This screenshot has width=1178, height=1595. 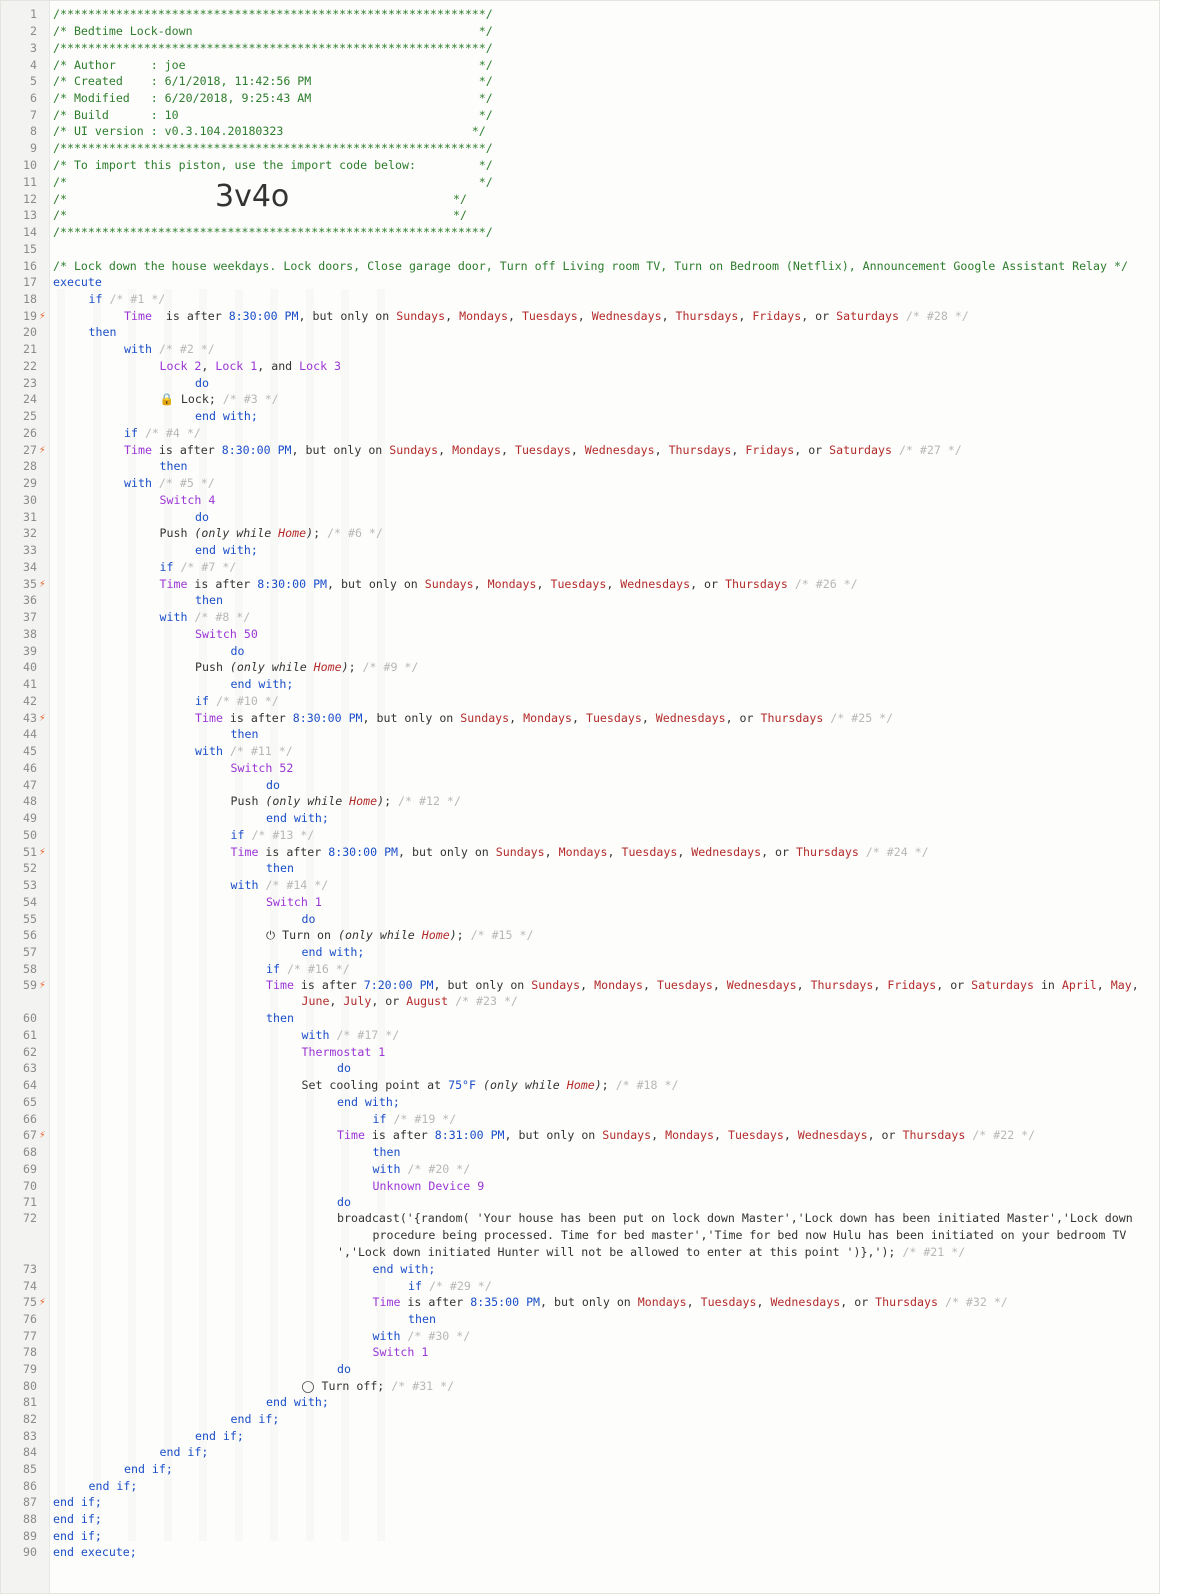 I want to click on statement-line: Thermostat 1, so click(x=344, y=1052).